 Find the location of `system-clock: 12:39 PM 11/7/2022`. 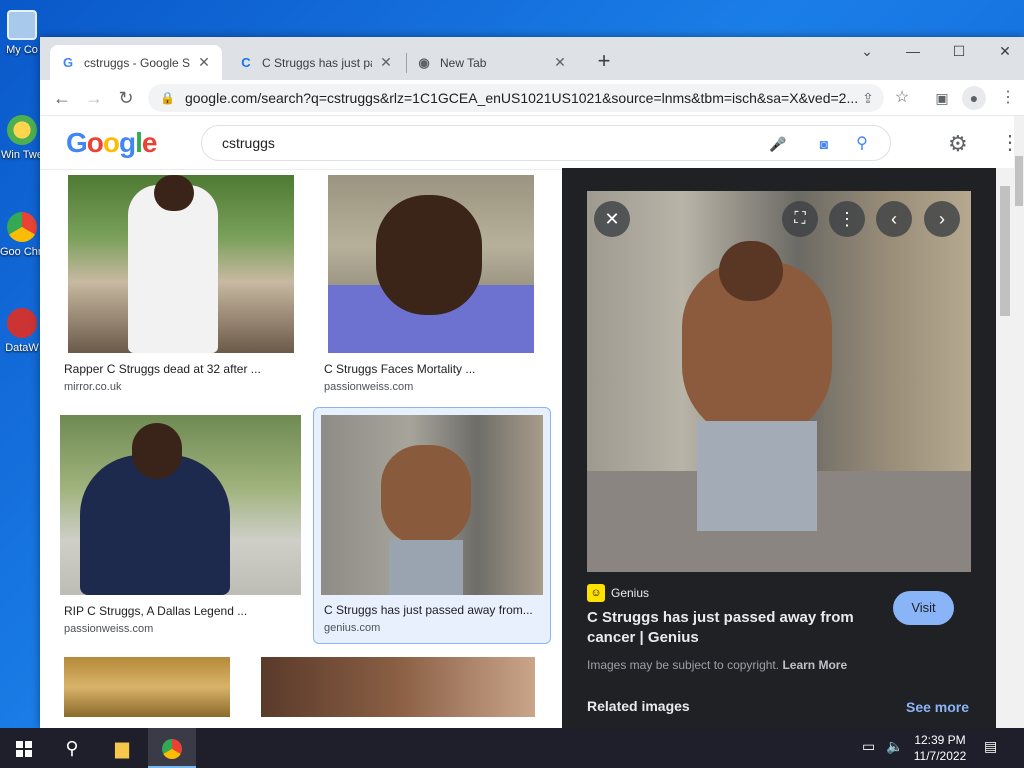

system-clock: 12:39 PM 11/7/2022 is located at coordinates (940, 748).